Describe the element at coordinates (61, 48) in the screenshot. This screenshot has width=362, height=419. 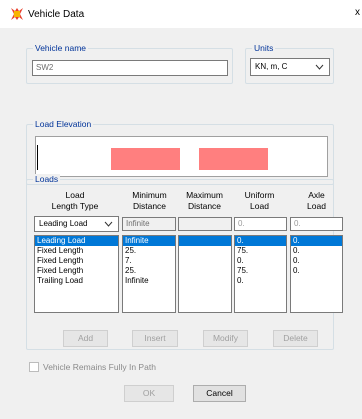
I see `vehicle-name-label: Vehicle name` at that location.